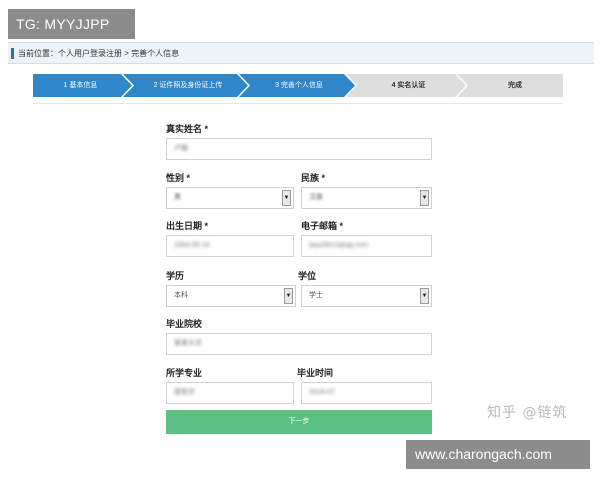 Image resolution: width=600 pixels, height=480 pixels. Describe the element at coordinates (286, 198) in the screenshot. I see `gender-dropdown-icon: ▼` at that location.